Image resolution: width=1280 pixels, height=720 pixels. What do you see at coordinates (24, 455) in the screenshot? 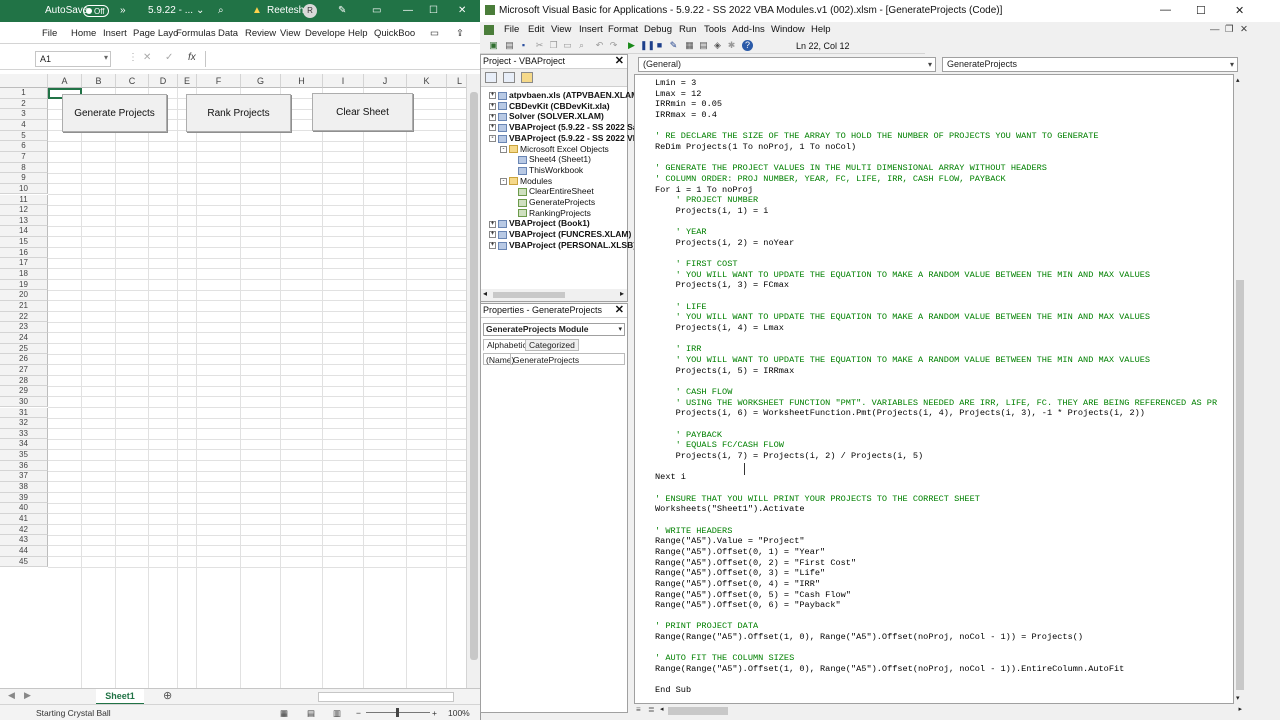
I see `row-header-35: 35` at bounding box center [24, 455].